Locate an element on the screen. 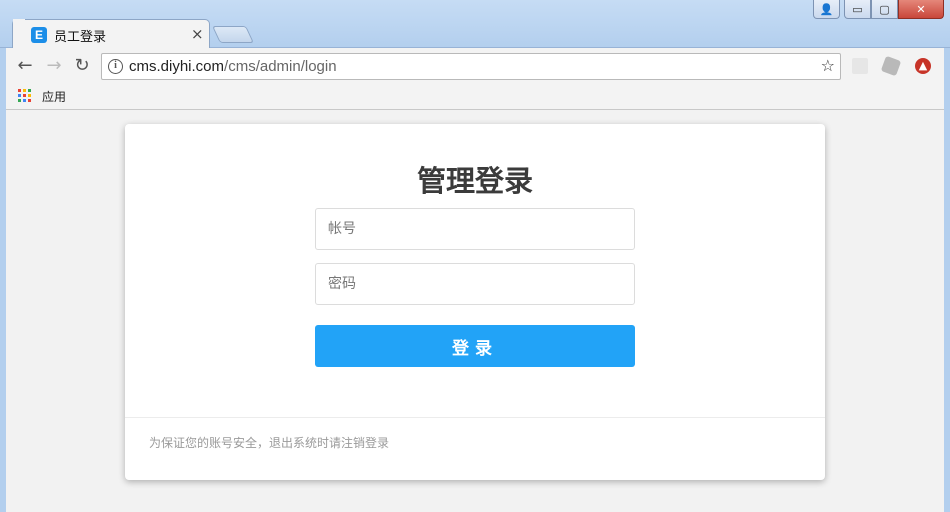  extension-2-icon is located at coordinates (891, 66).